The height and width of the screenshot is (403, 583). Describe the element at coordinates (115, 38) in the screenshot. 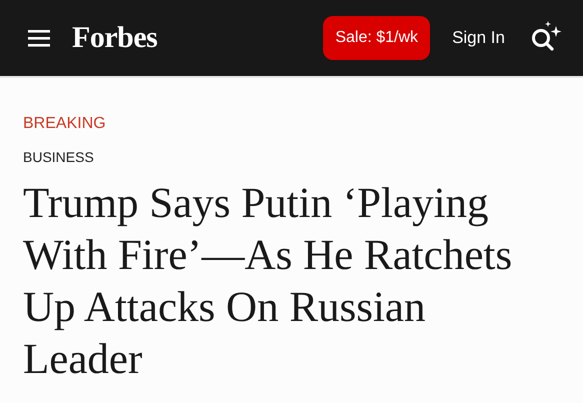

I see `logo: Forbes` at that location.